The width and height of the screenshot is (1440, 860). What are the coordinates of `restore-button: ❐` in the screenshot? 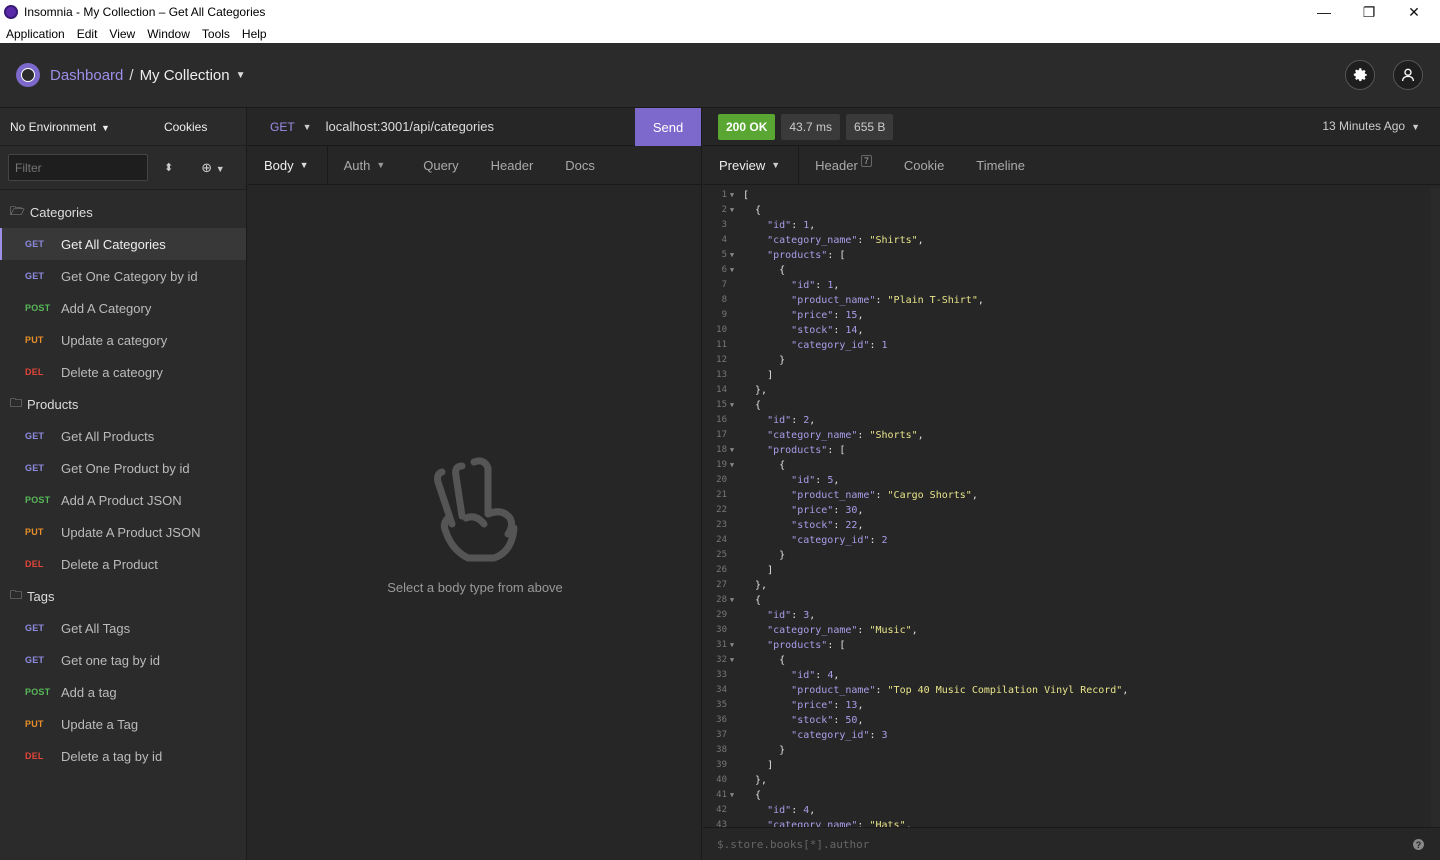 It's located at (1369, 12).